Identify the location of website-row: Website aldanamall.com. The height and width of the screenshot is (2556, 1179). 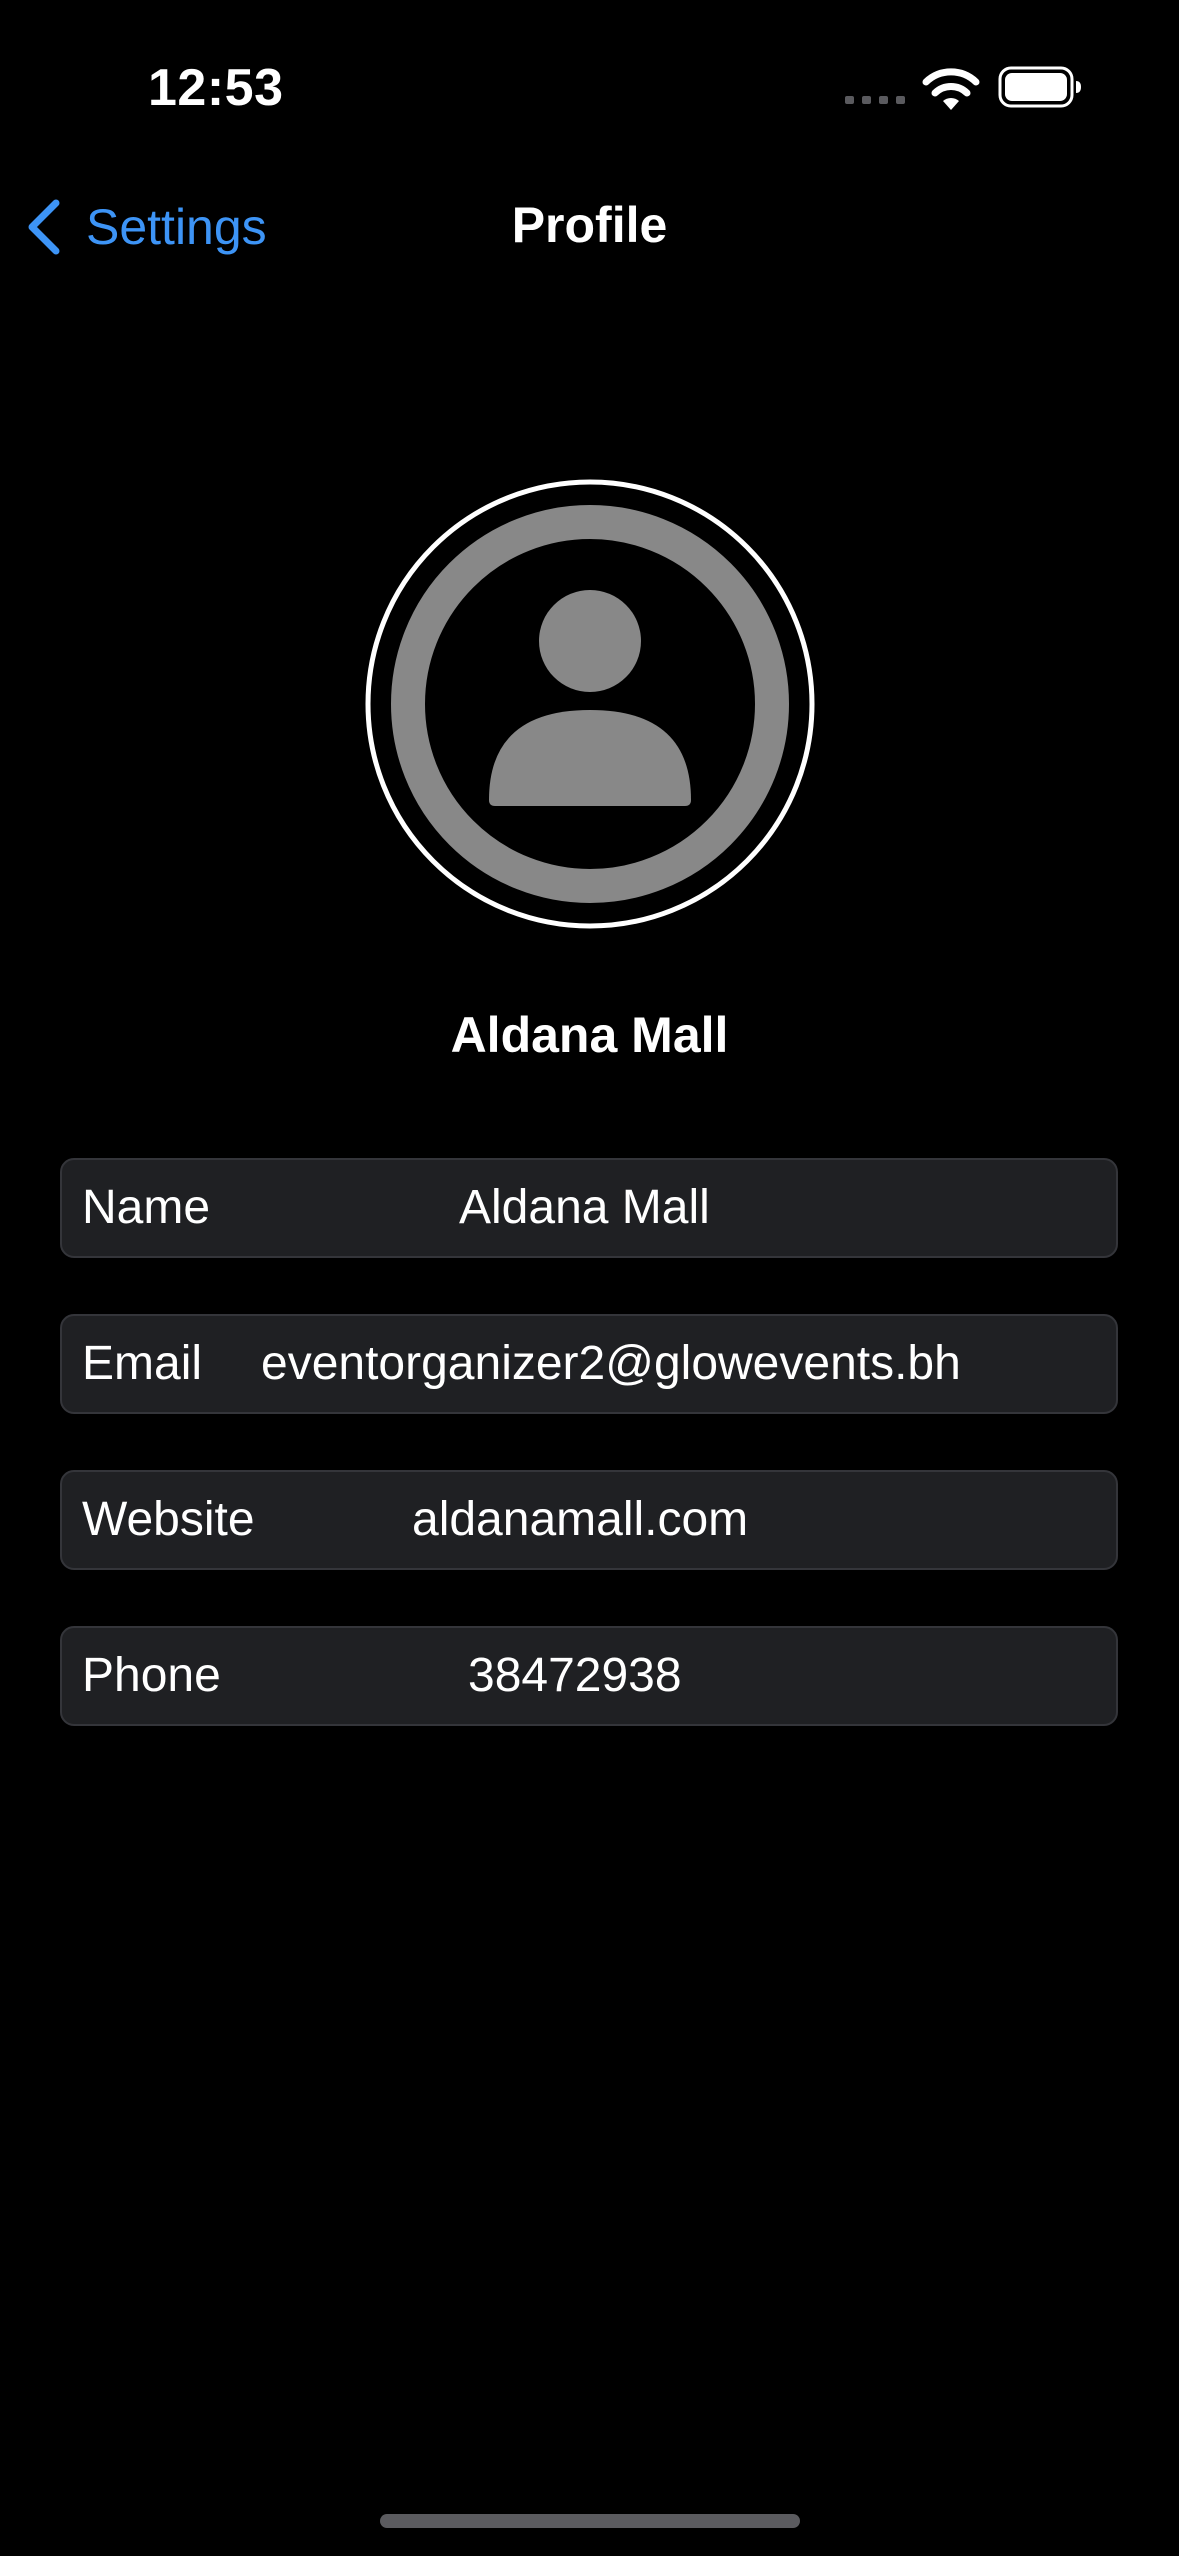
(589, 1520).